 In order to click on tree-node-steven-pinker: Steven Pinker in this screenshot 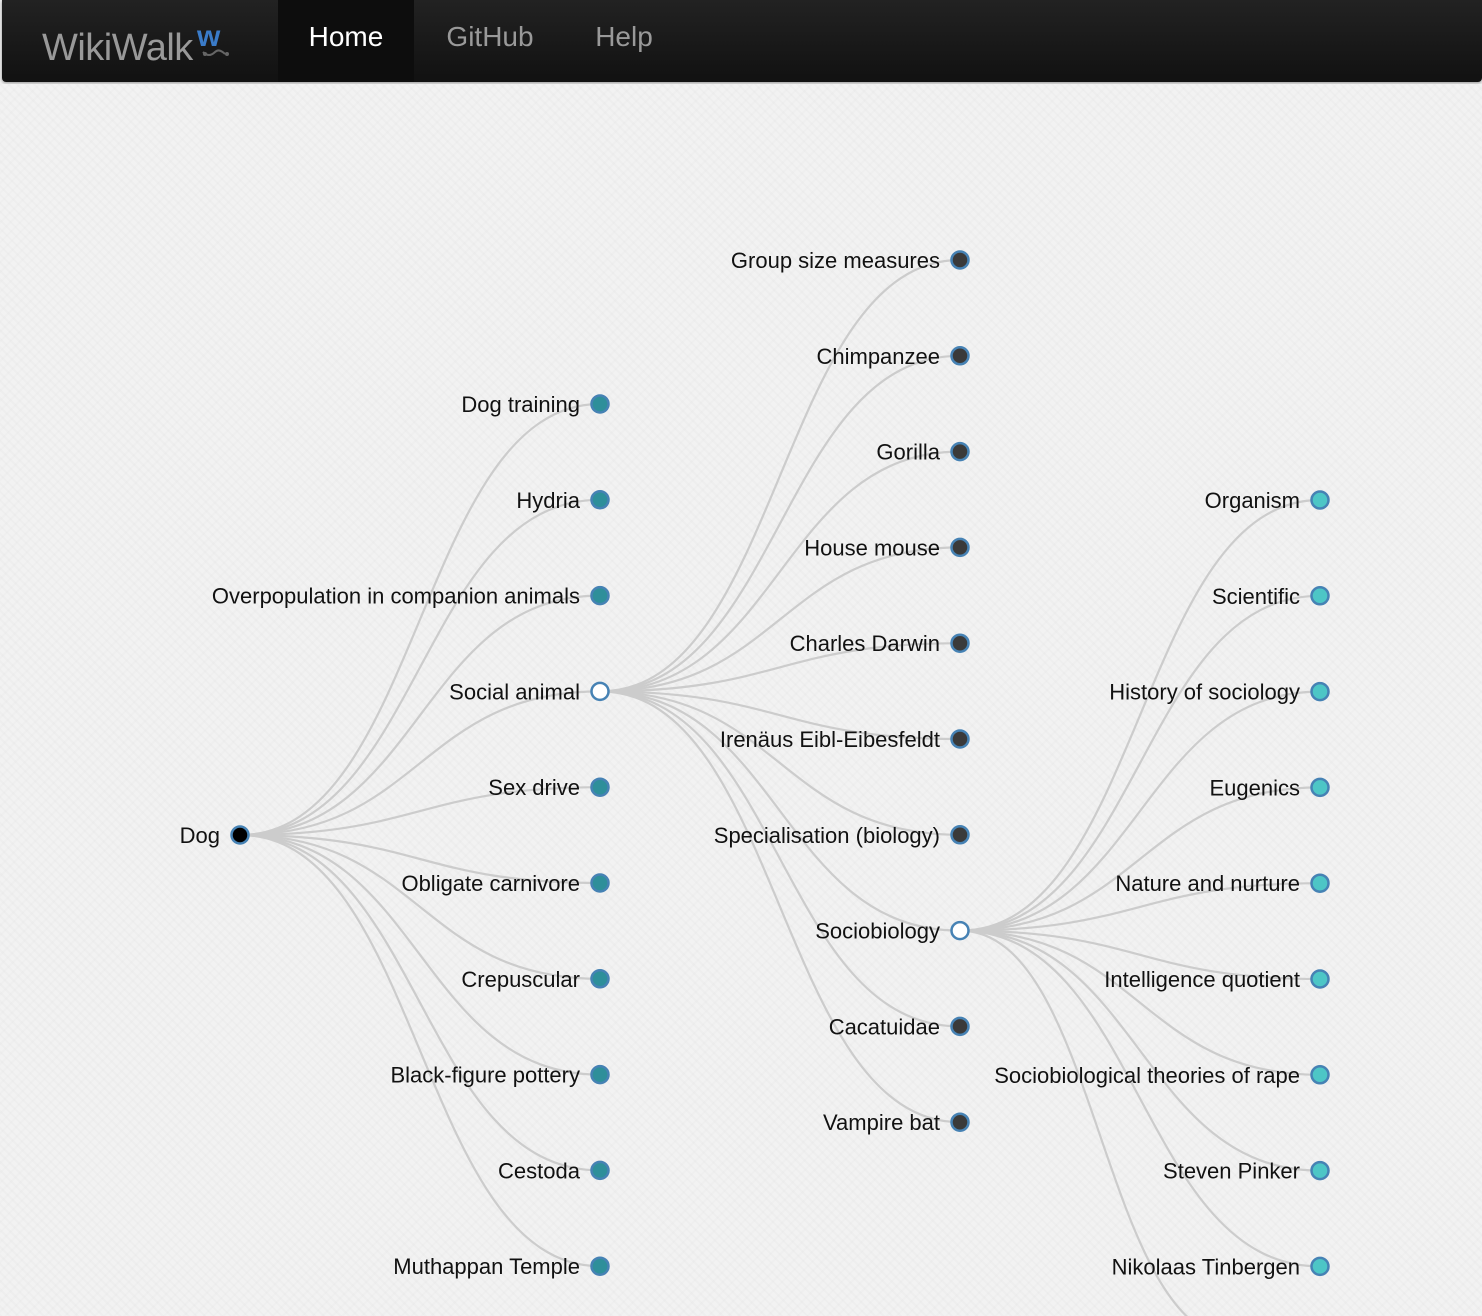, I will do `click(1246, 1171)`.